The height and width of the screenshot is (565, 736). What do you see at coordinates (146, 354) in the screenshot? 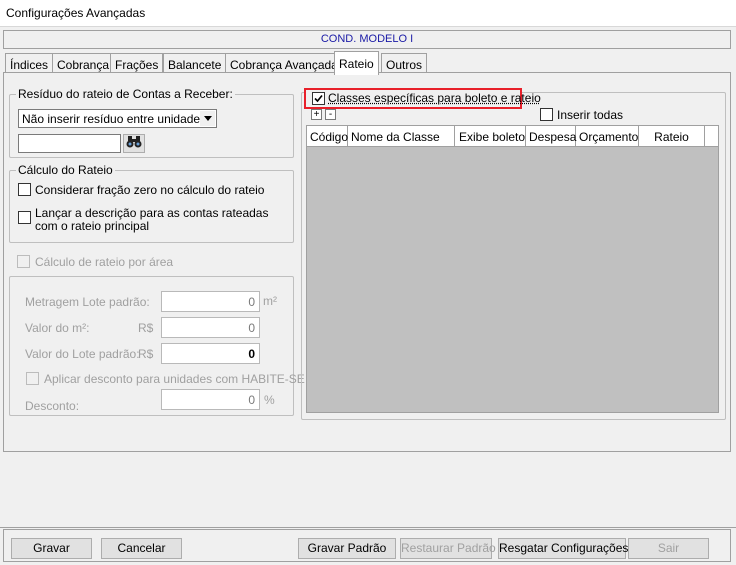
I see `valor-lote-currency: R$` at bounding box center [146, 354].